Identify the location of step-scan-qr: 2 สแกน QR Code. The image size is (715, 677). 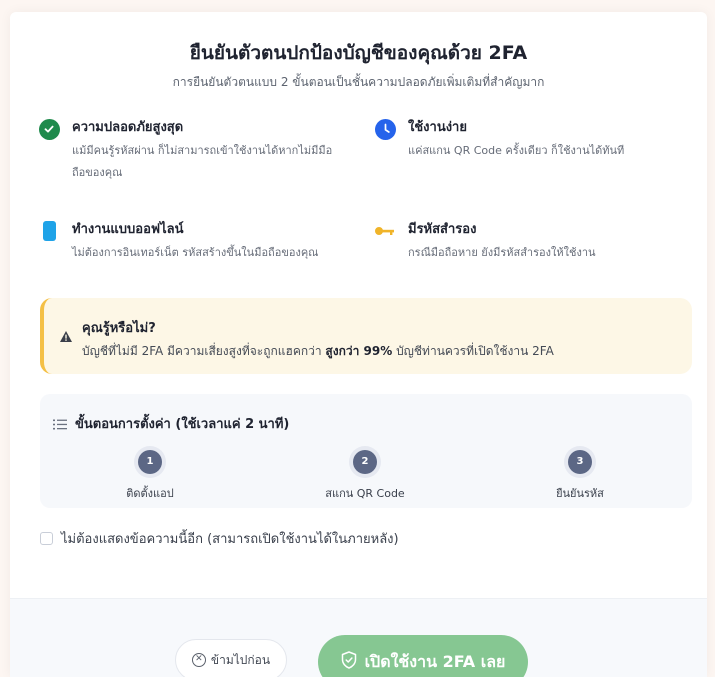
(365, 476).